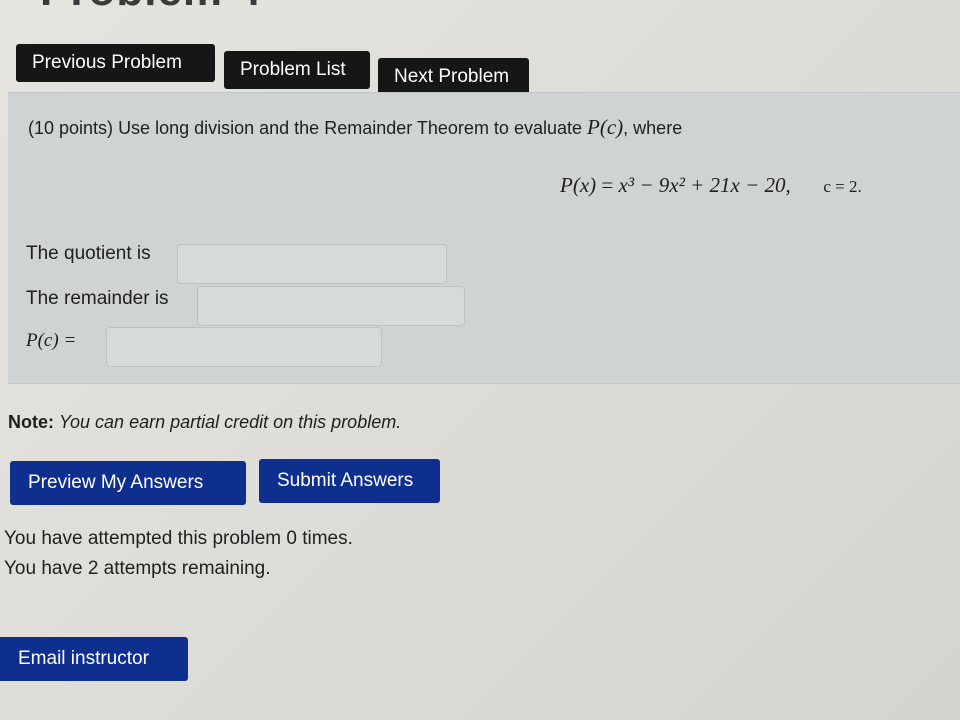 This screenshot has height=720, width=960. Describe the element at coordinates (331, 306) in the screenshot. I see `remainder-input` at that location.